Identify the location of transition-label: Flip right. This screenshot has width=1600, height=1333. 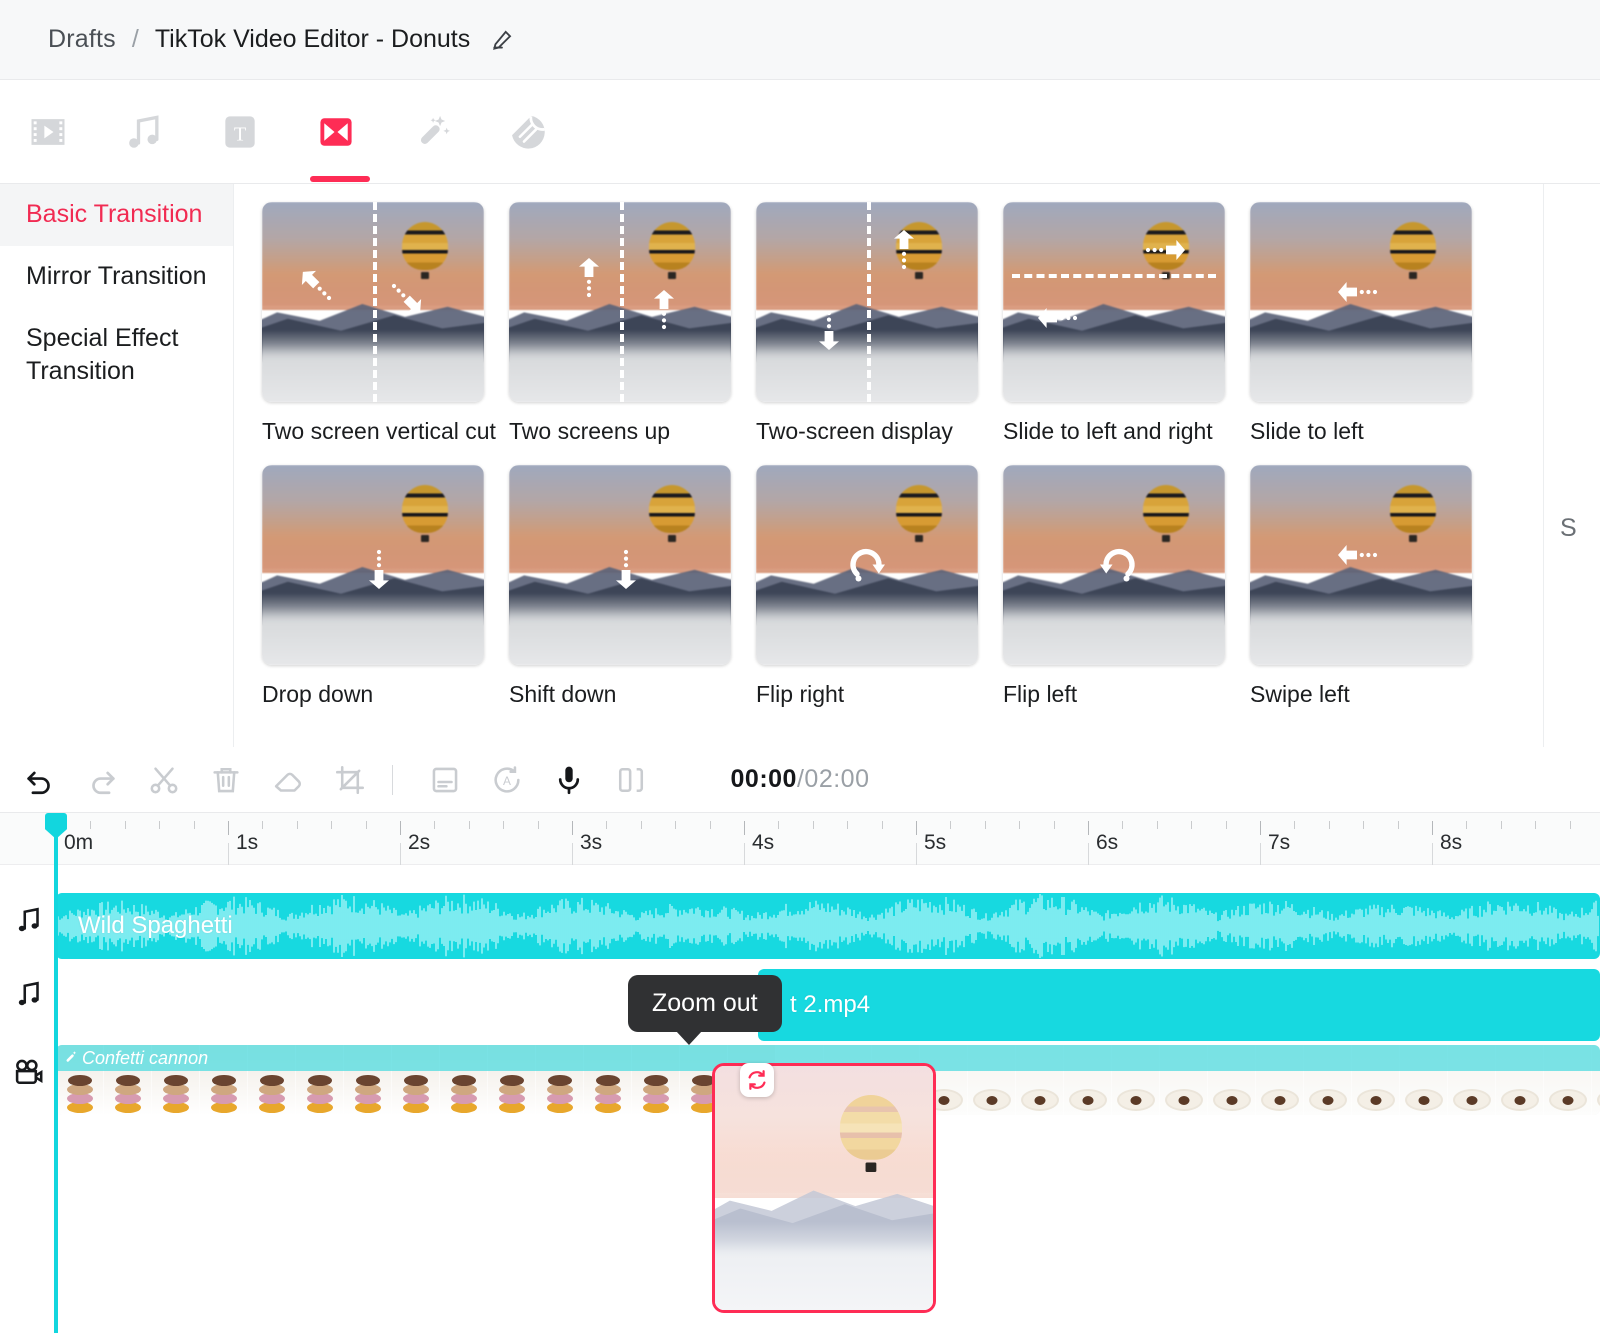
(800, 694).